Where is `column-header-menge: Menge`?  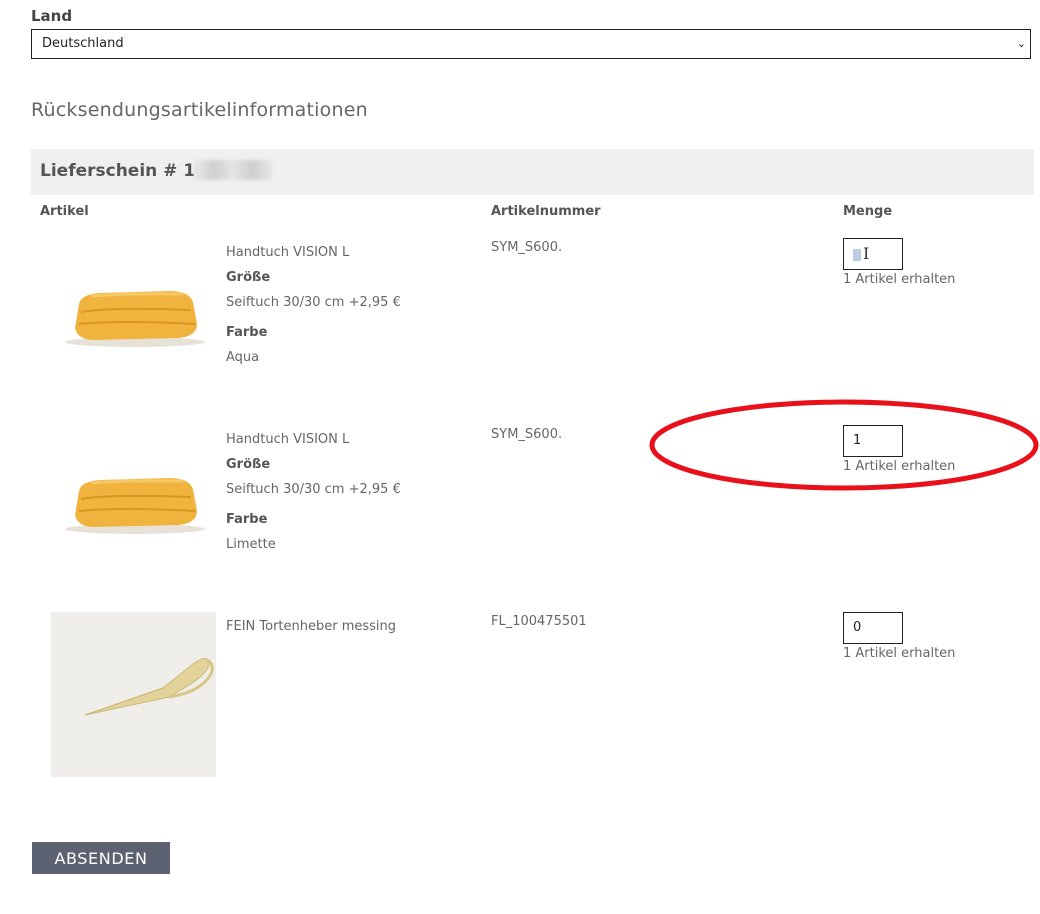
column-header-menge: Menge is located at coordinates (868, 211).